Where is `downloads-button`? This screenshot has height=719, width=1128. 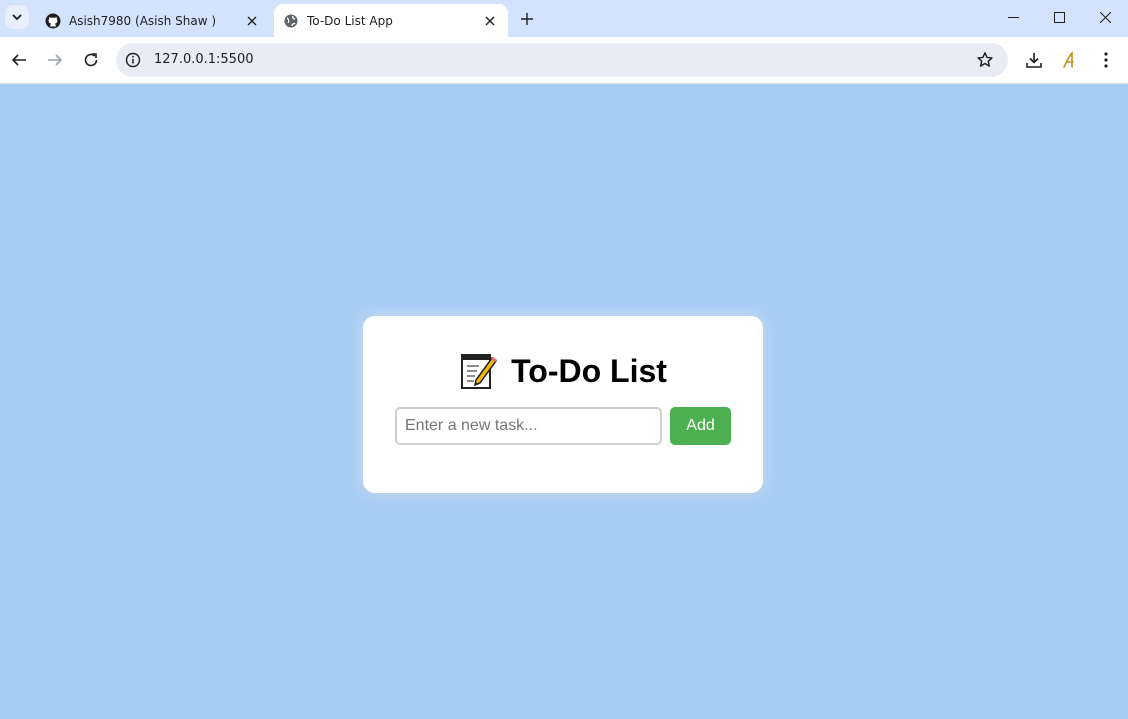 downloads-button is located at coordinates (1034, 60).